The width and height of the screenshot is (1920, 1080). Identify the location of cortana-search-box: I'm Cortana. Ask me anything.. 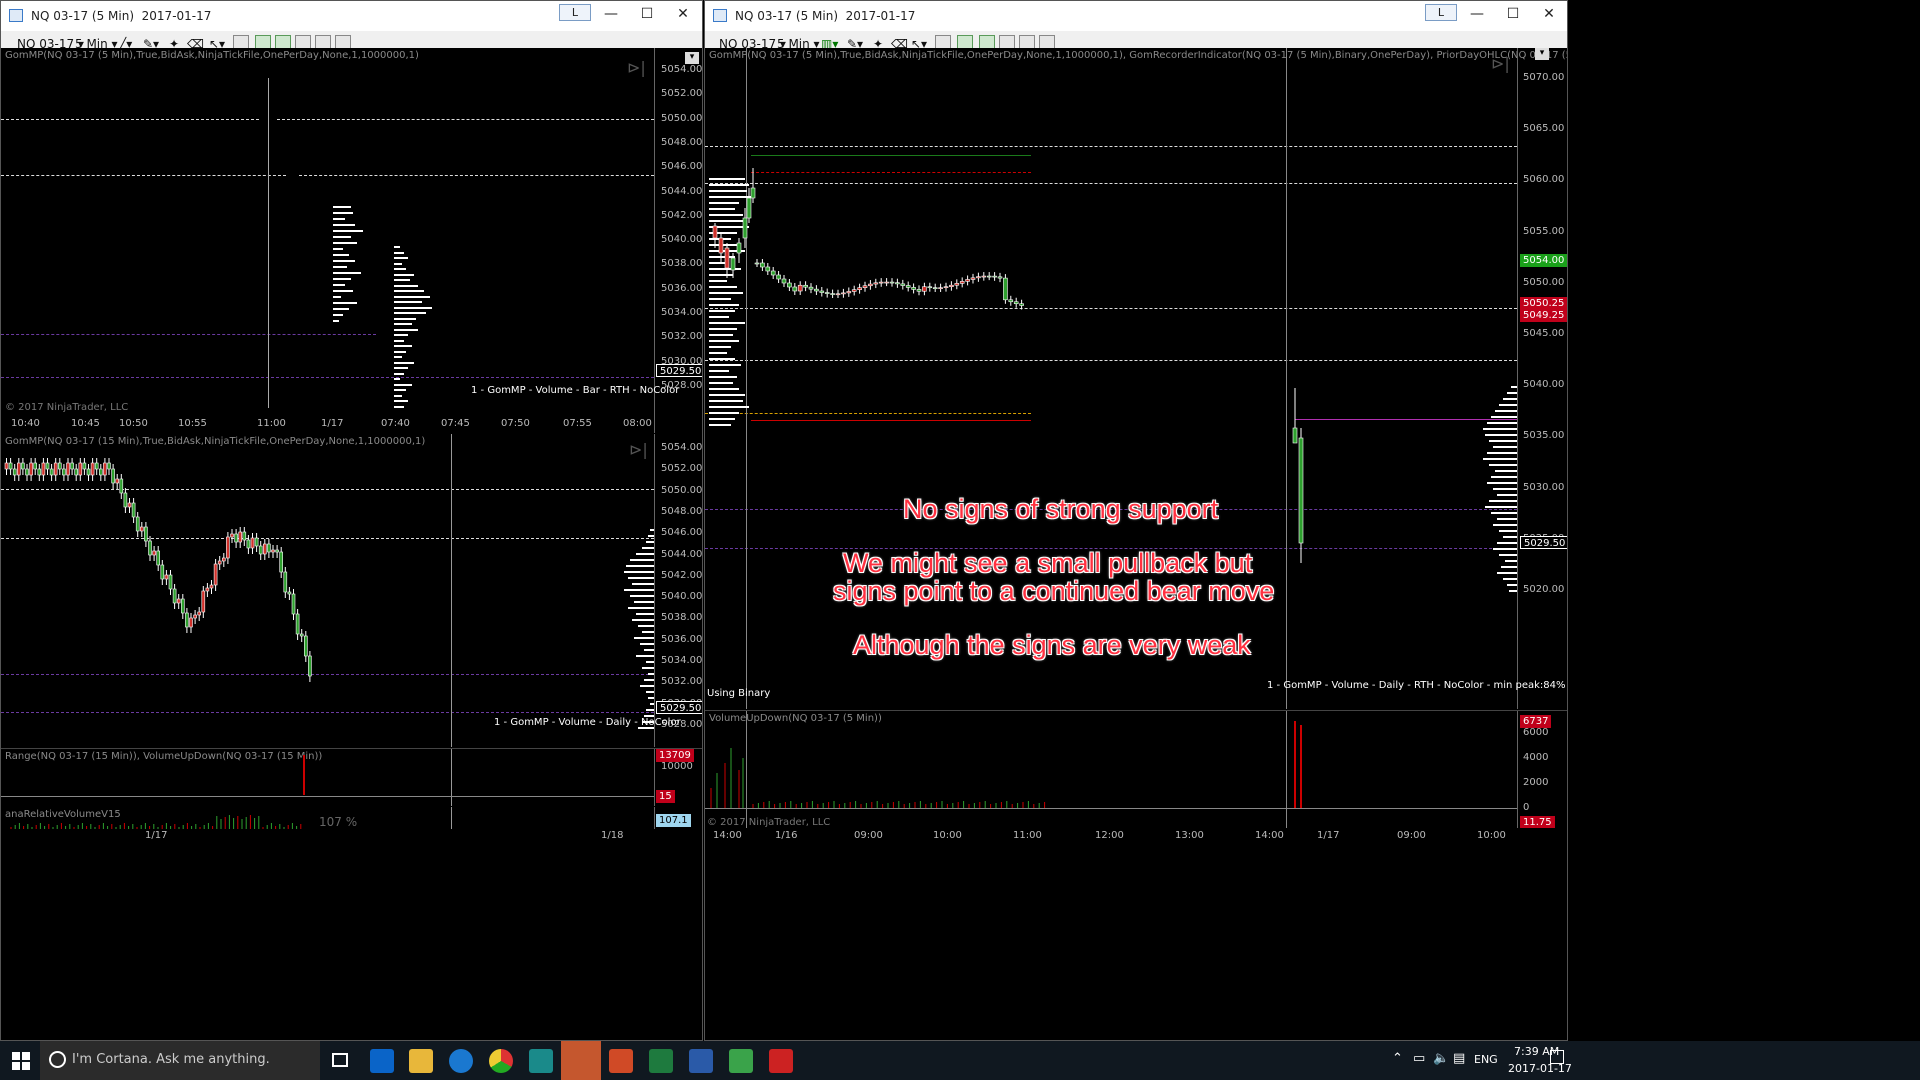
(180, 1060).